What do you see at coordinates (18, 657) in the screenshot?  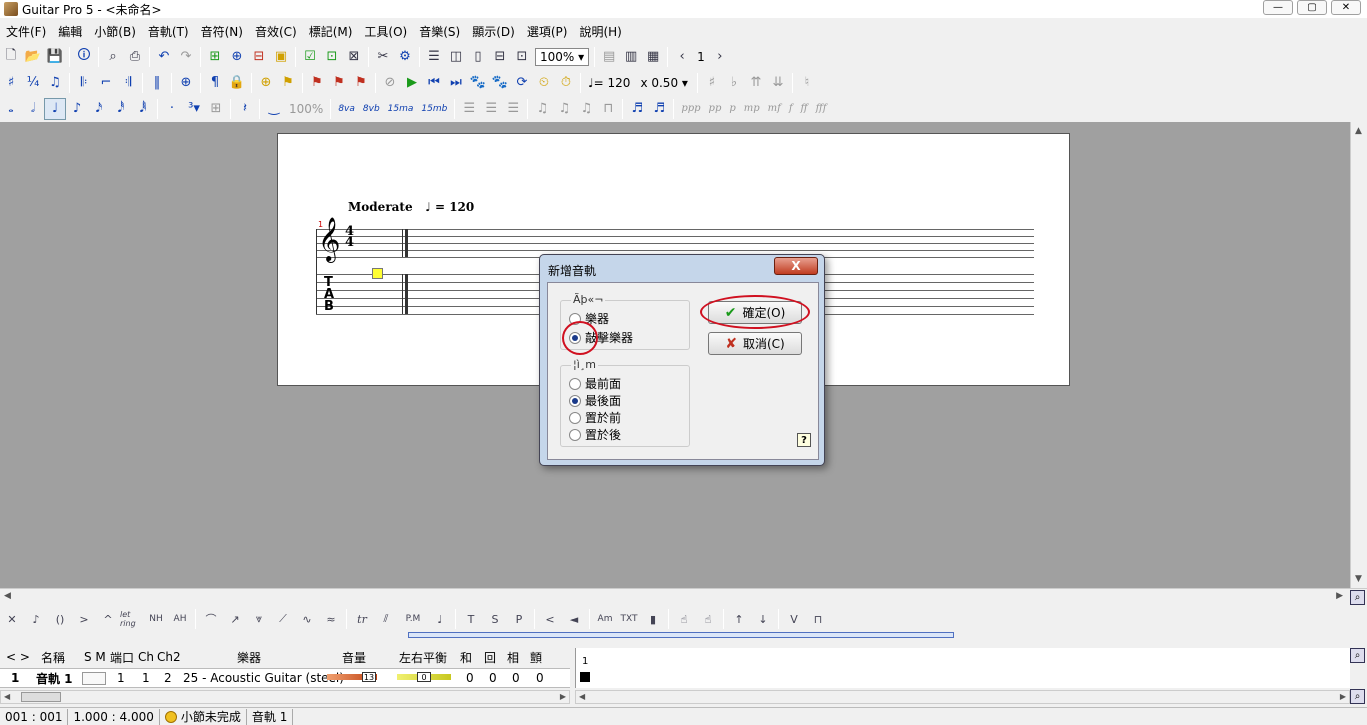 I see `track-nav-arrows: < >` at bounding box center [18, 657].